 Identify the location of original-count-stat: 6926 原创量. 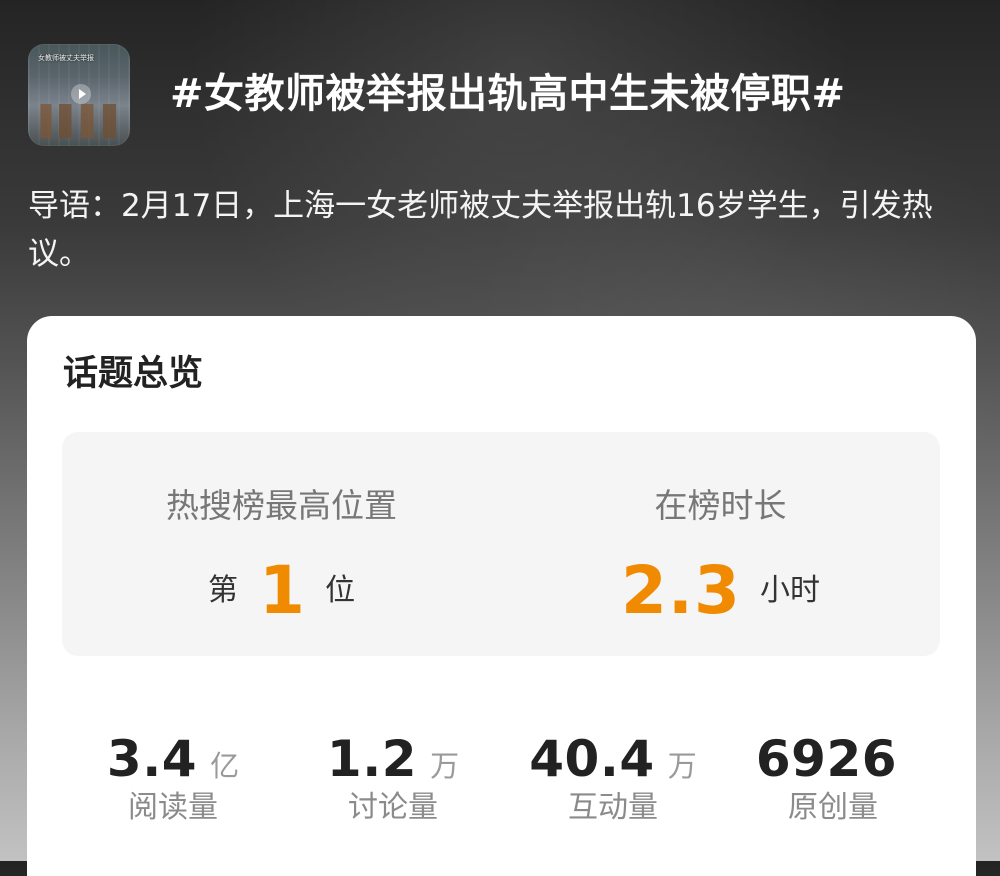
(833, 785).